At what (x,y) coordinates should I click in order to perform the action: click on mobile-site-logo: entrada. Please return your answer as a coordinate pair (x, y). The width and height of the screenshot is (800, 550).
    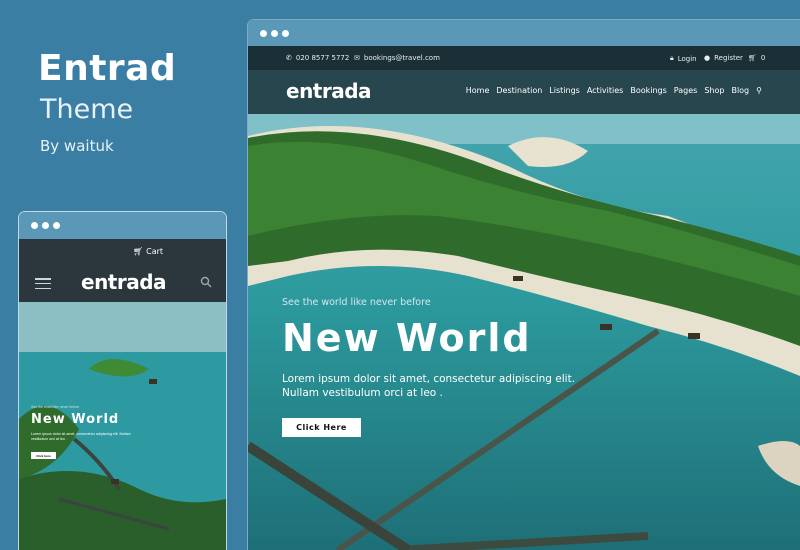
    Looking at the image, I should click on (124, 282).